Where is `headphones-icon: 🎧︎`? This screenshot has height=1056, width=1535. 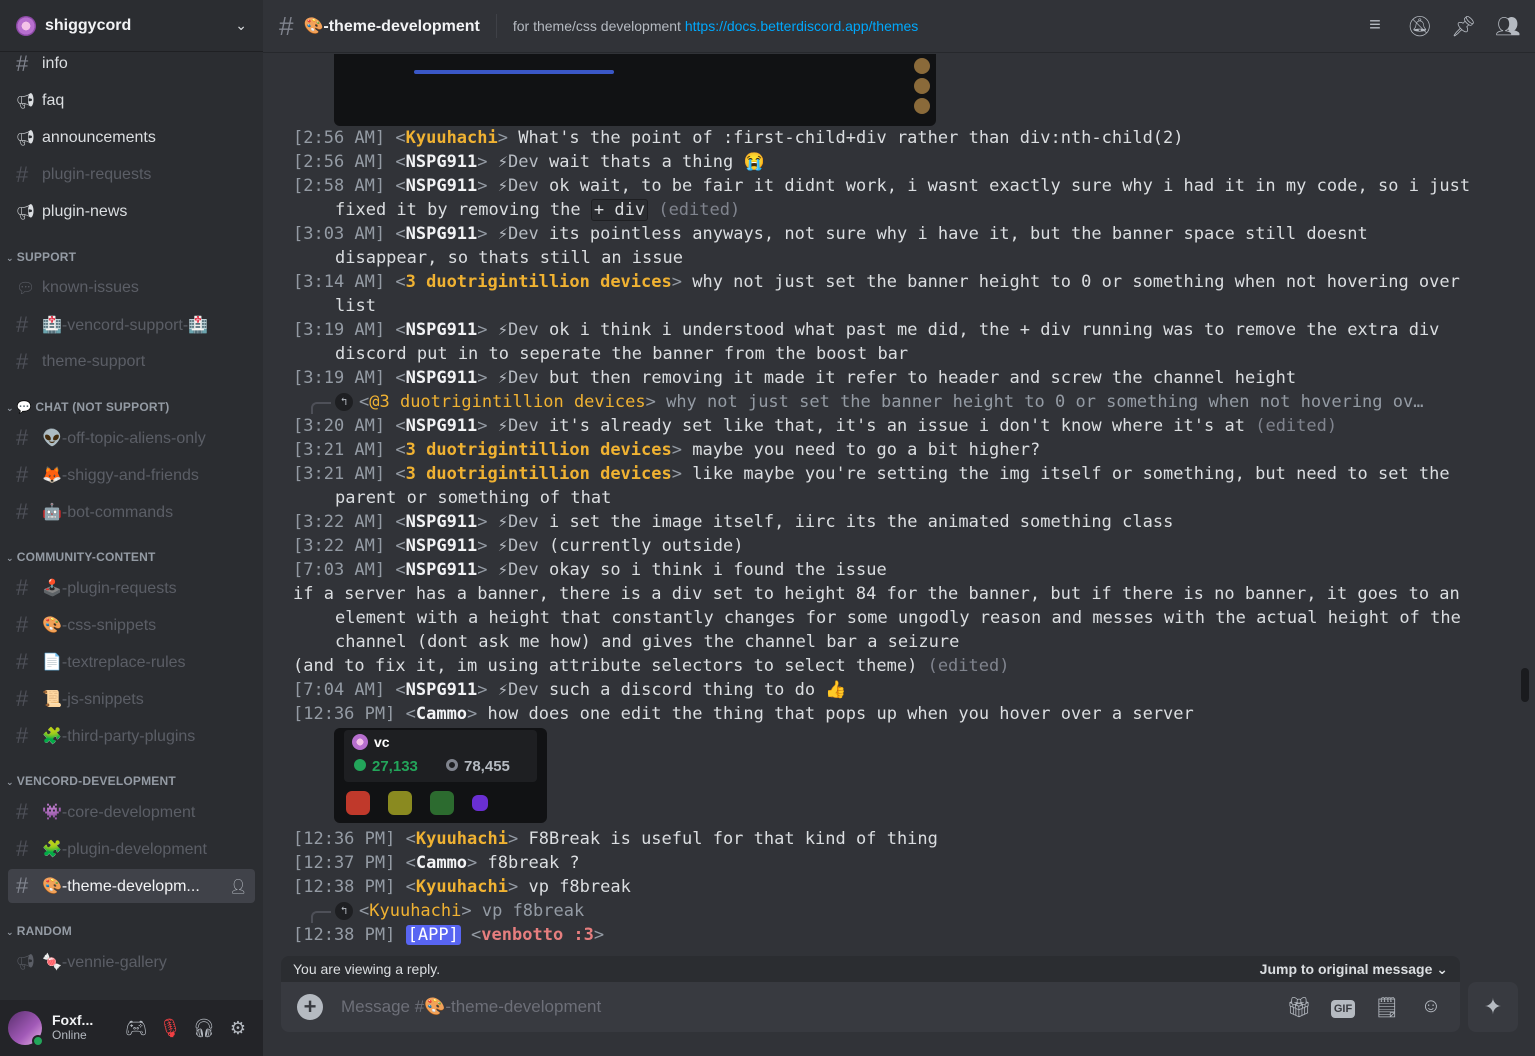
headphones-icon: 🎧︎ is located at coordinates (204, 1028).